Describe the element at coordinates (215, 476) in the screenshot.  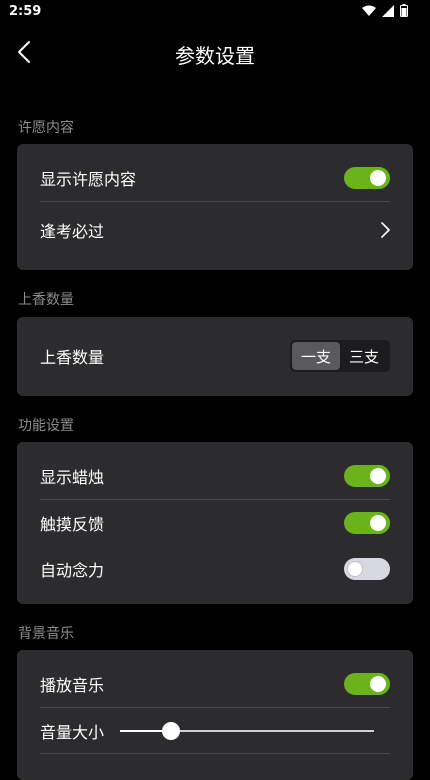
I see `candle-row: 显示蜡烛` at that location.